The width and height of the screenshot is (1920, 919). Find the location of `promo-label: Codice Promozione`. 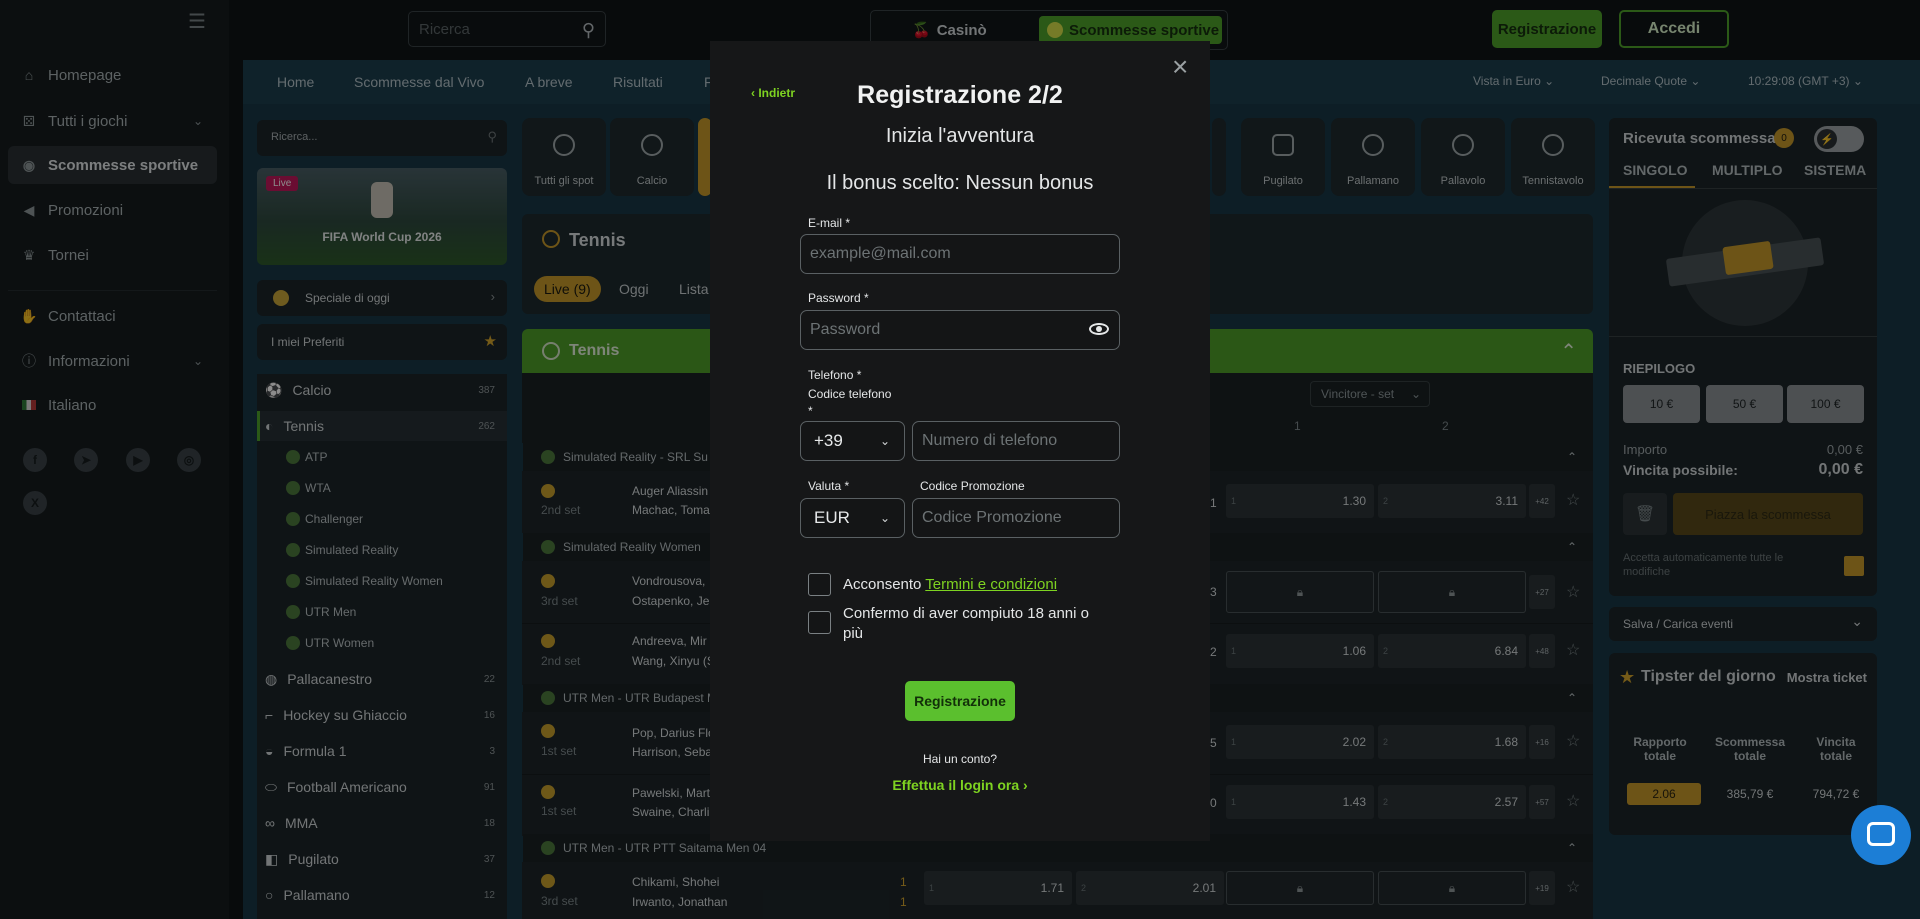

promo-label: Codice Promozione is located at coordinates (972, 486).